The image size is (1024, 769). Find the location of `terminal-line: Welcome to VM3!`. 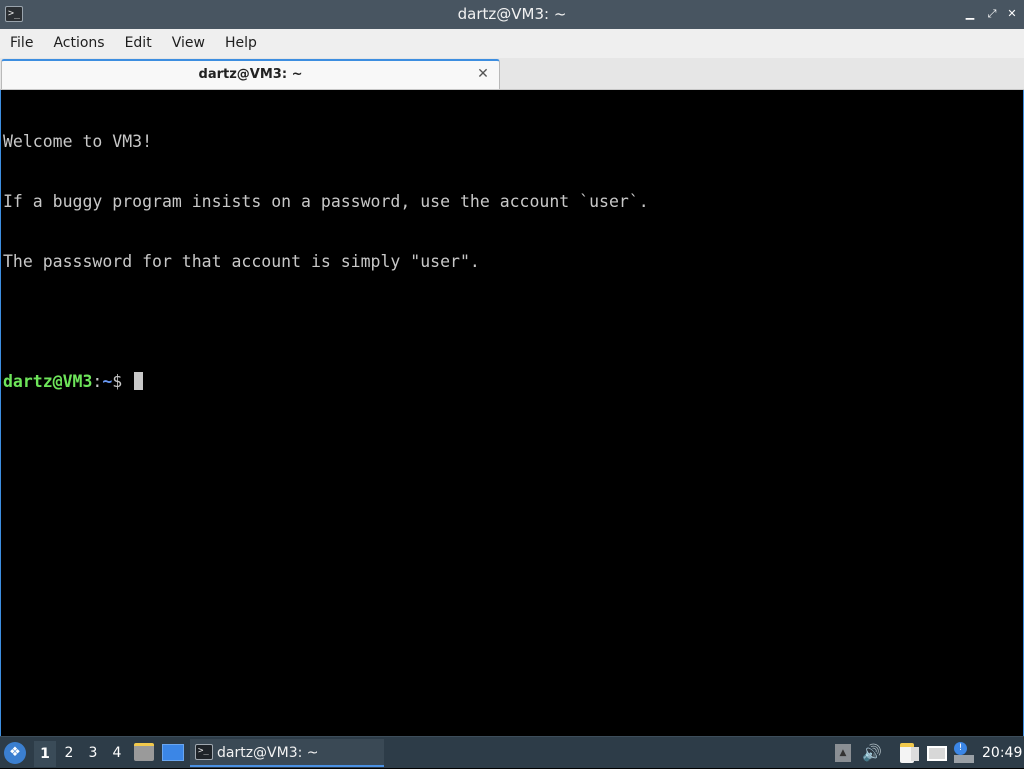

terminal-line: Welcome to VM3! is located at coordinates (78, 141).